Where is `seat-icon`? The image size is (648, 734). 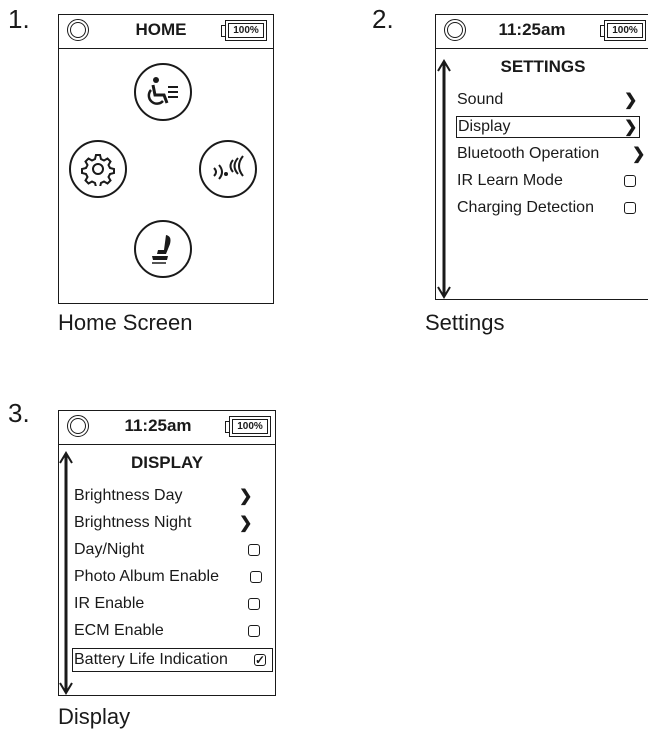 seat-icon is located at coordinates (161, 249).